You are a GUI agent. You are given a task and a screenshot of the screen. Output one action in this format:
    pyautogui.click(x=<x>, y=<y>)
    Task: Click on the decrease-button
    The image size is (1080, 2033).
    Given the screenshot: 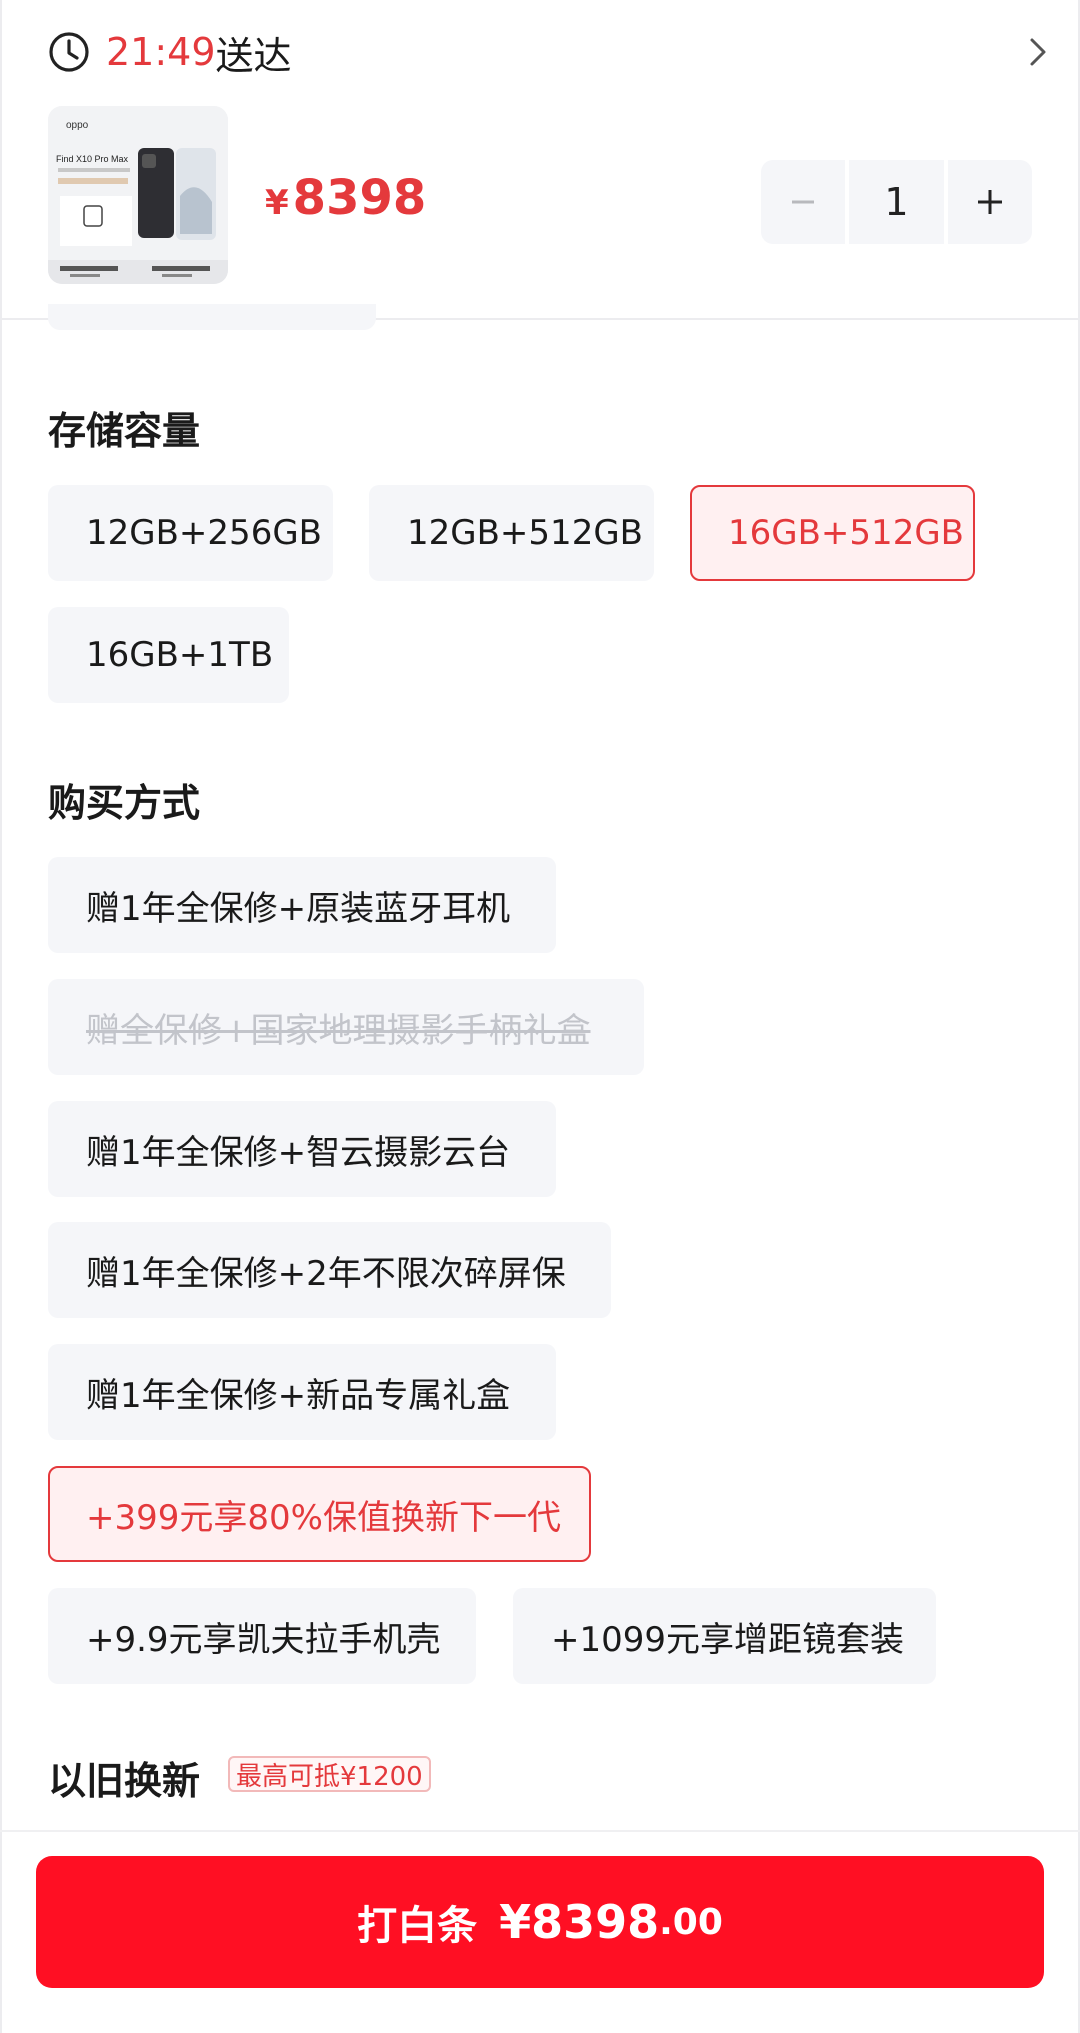 What is the action you would take?
    pyautogui.click(x=803, y=202)
    